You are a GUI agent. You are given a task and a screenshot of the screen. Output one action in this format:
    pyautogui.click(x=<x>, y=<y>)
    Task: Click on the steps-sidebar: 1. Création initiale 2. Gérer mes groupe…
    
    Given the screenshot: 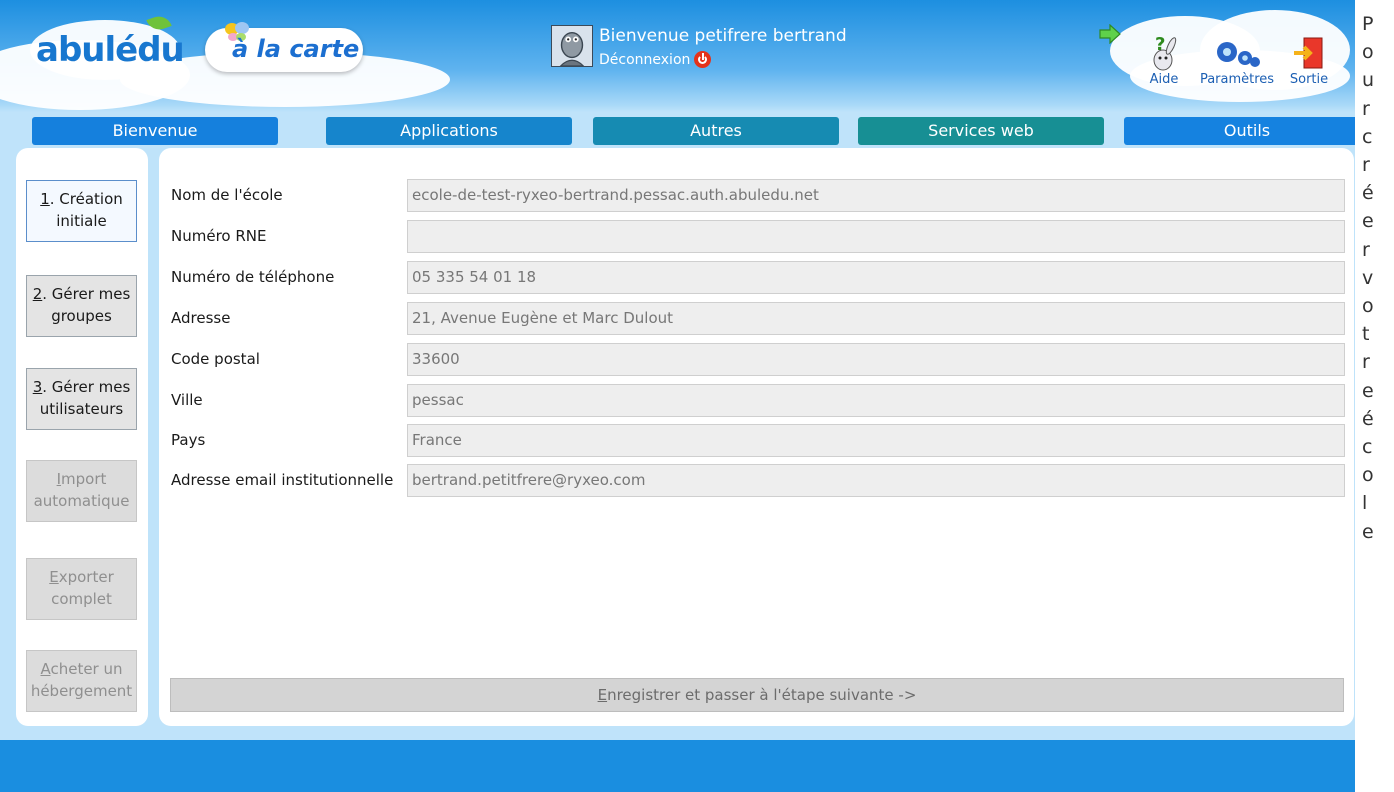 What is the action you would take?
    pyautogui.click(x=82, y=437)
    